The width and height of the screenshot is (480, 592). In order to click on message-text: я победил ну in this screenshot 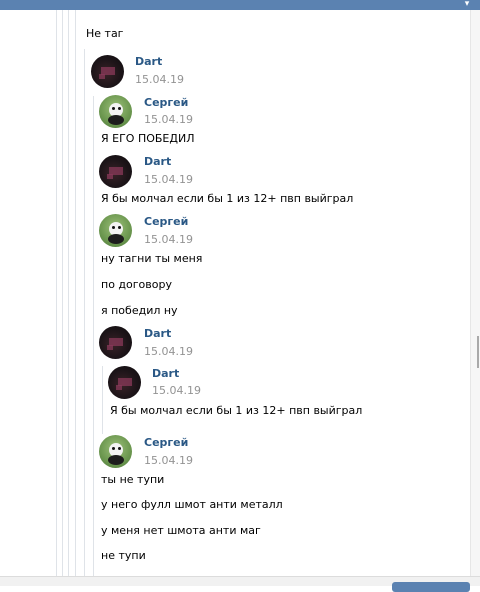, I will do `click(139, 310)`.